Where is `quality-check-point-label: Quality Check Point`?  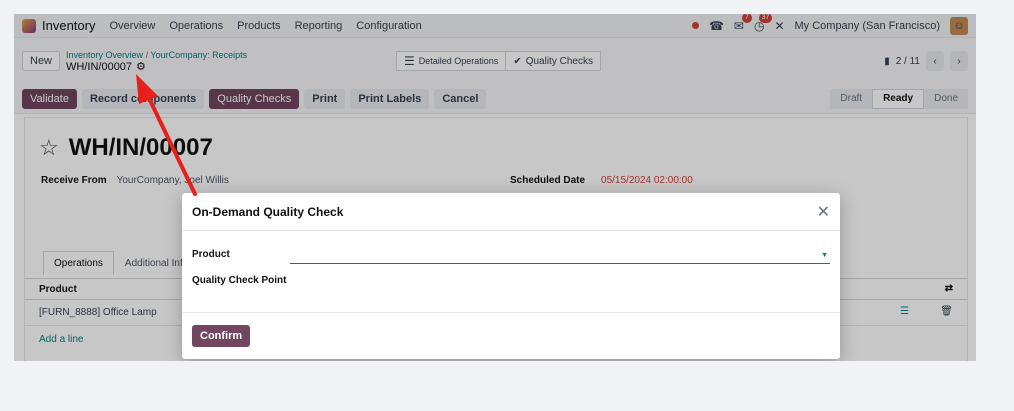 quality-check-point-label: Quality Check Point is located at coordinates (239, 280).